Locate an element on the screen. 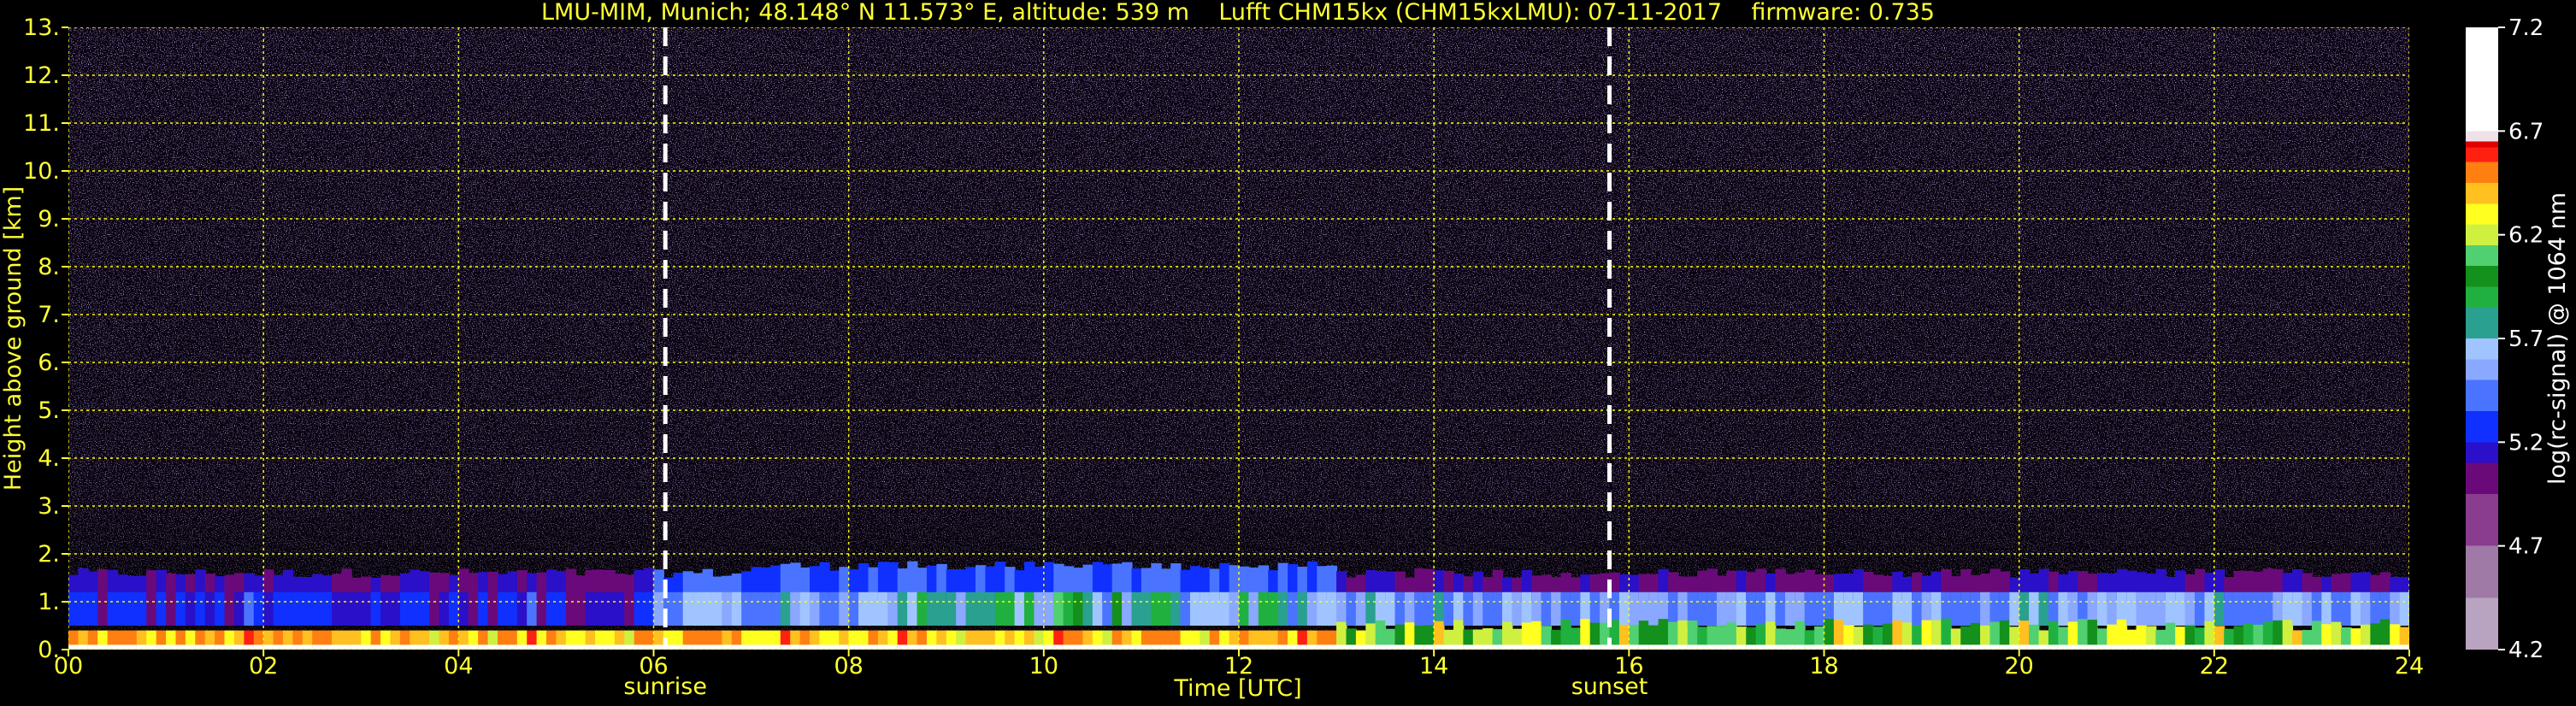 Image resolution: width=2576 pixels, height=706 pixels. y-tick-label: 3. is located at coordinates (49, 506).